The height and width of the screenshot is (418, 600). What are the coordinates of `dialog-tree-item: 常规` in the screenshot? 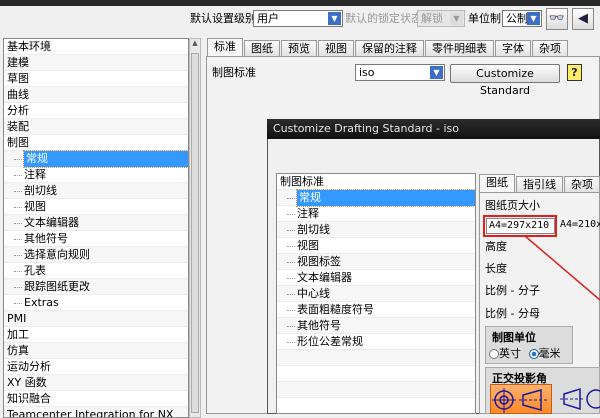 It's located at (376, 198).